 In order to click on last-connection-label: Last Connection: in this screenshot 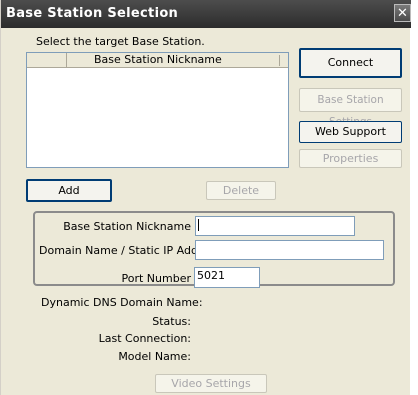, I will do `click(144, 338)`.